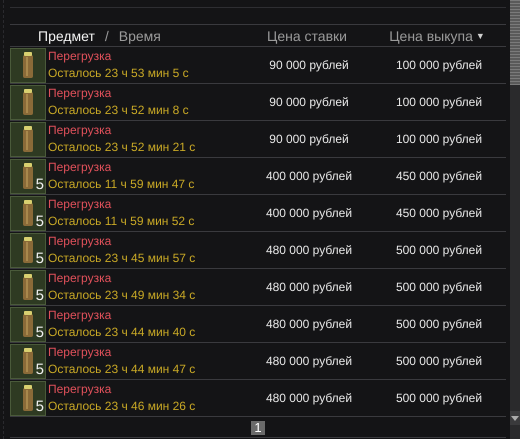 The width and height of the screenshot is (520, 439). I want to click on time-remaining: Осталось 23 ч 44 мин 40 с, so click(122, 332).